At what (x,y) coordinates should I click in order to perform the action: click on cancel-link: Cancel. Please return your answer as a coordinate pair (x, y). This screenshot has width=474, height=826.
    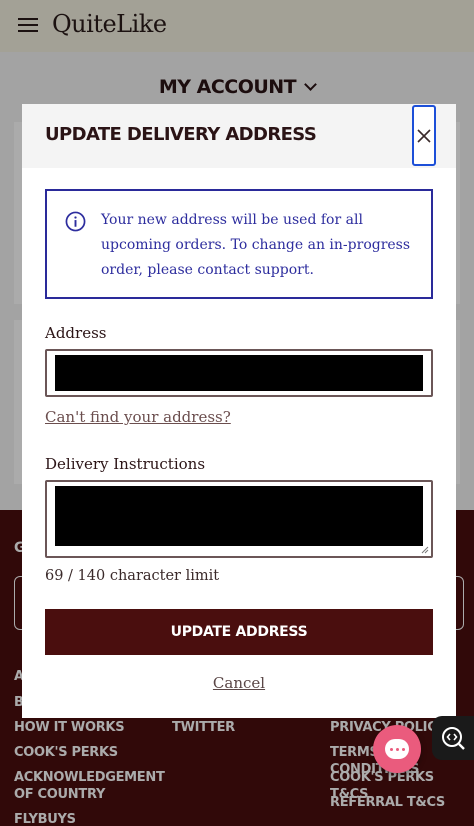
    Looking at the image, I should click on (239, 683).